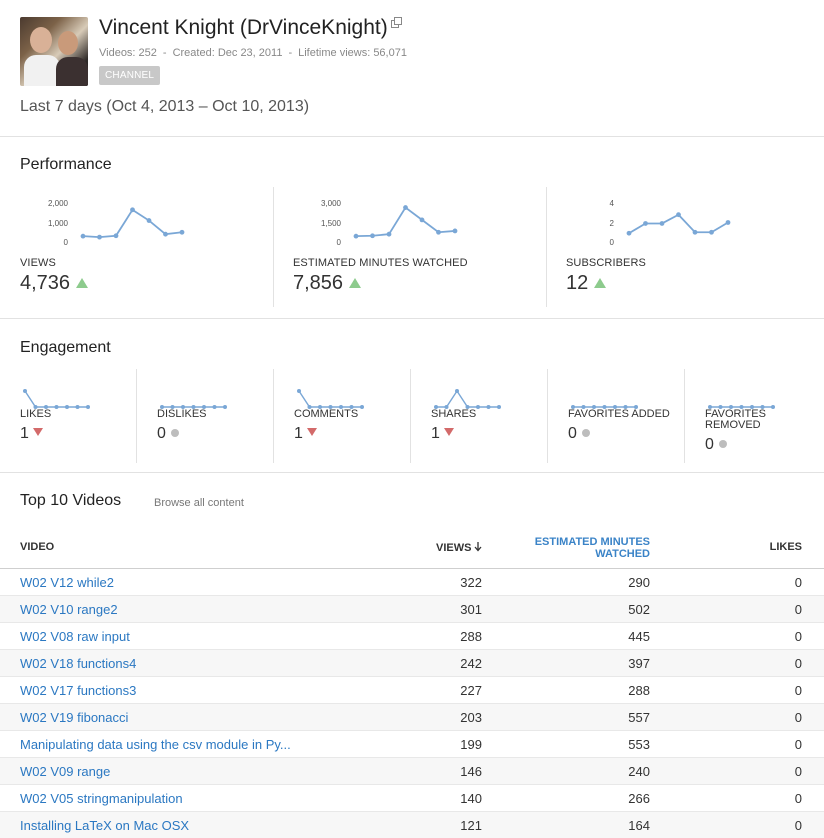 The image size is (824, 838). Describe the element at coordinates (639, 771) in the screenshot. I see `video-minutes: 240` at that location.